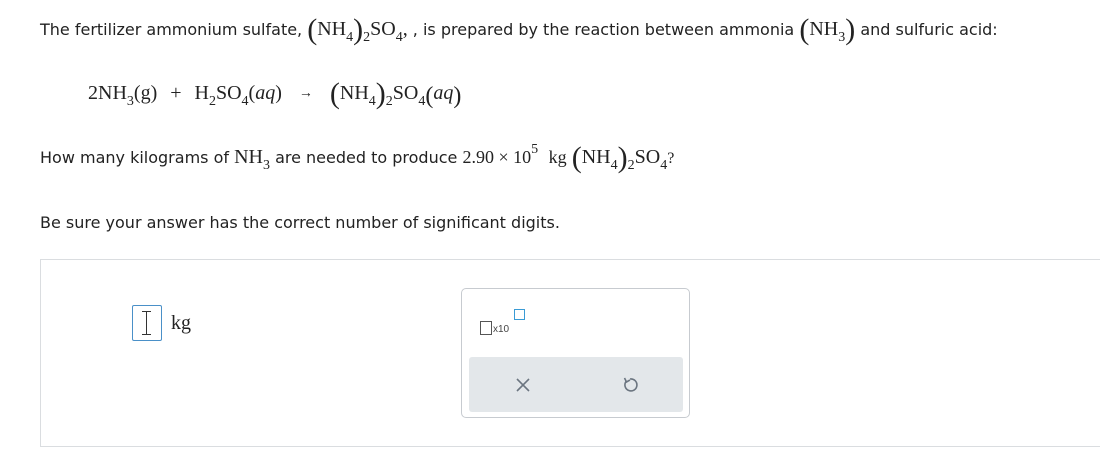  I want to click on equation-product: (NH4)2SO4(aq), so click(395, 93).